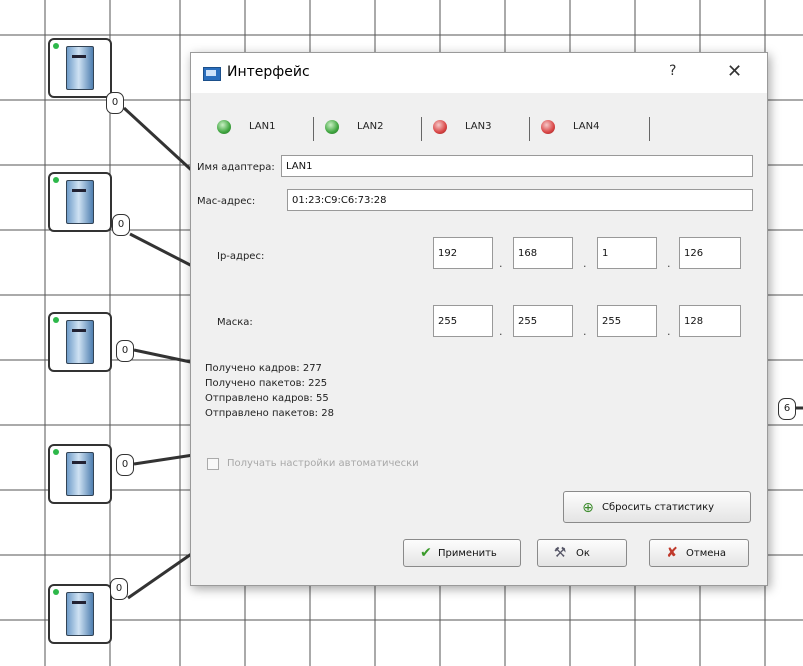 Image resolution: width=803 pixels, height=666 pixels. I want to click on auto-config-checkbox, so click(213, 464).